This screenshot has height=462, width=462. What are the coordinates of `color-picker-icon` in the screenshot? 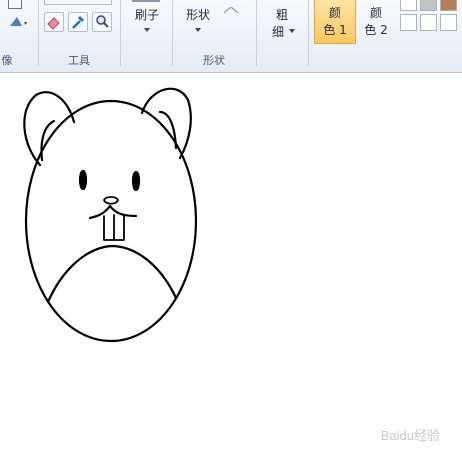 It's located at (78, 22).